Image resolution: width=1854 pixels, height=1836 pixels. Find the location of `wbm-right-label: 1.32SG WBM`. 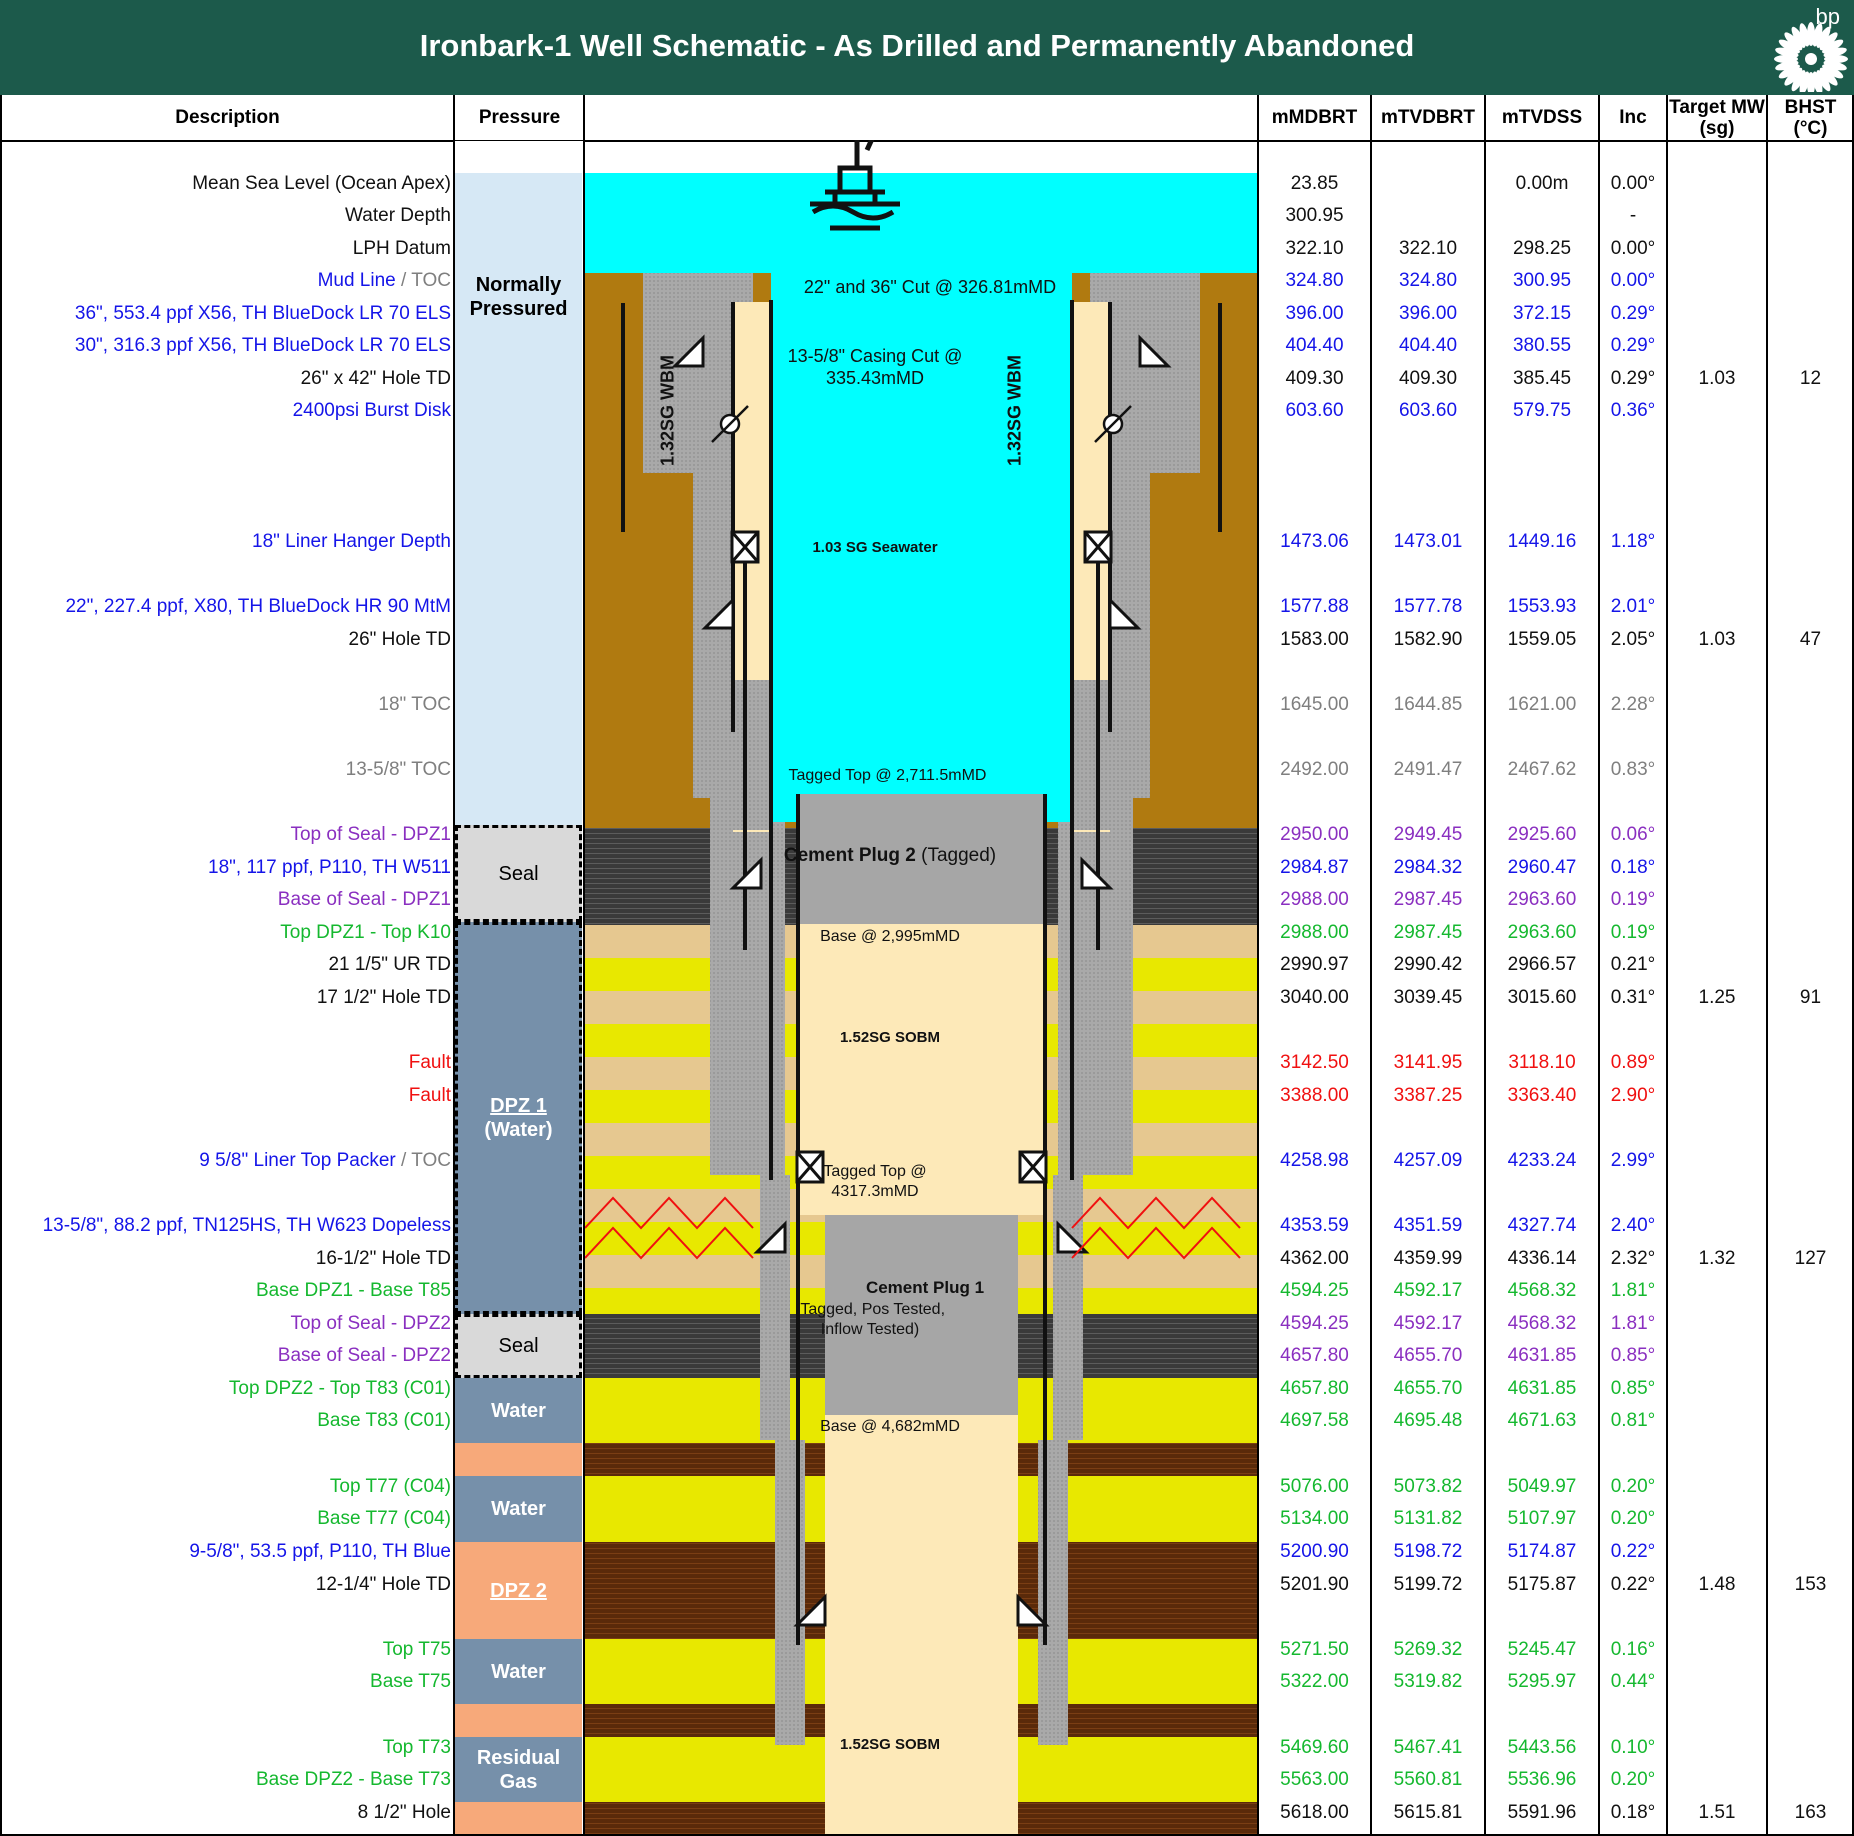

wbm-right-label: 1.32SG WBM is located at coordinates (1014, 410).